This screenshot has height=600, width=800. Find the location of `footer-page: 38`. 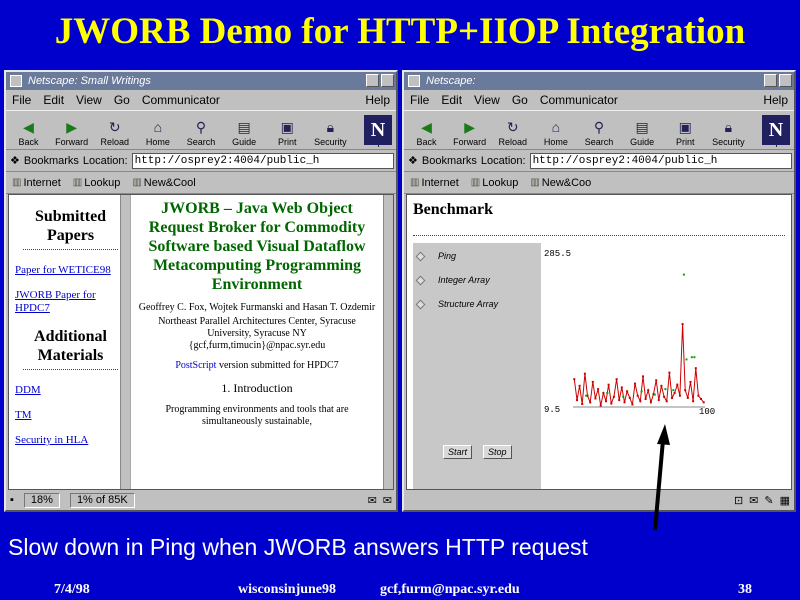

footer-page: 38 is located at coordinates (745, 589).